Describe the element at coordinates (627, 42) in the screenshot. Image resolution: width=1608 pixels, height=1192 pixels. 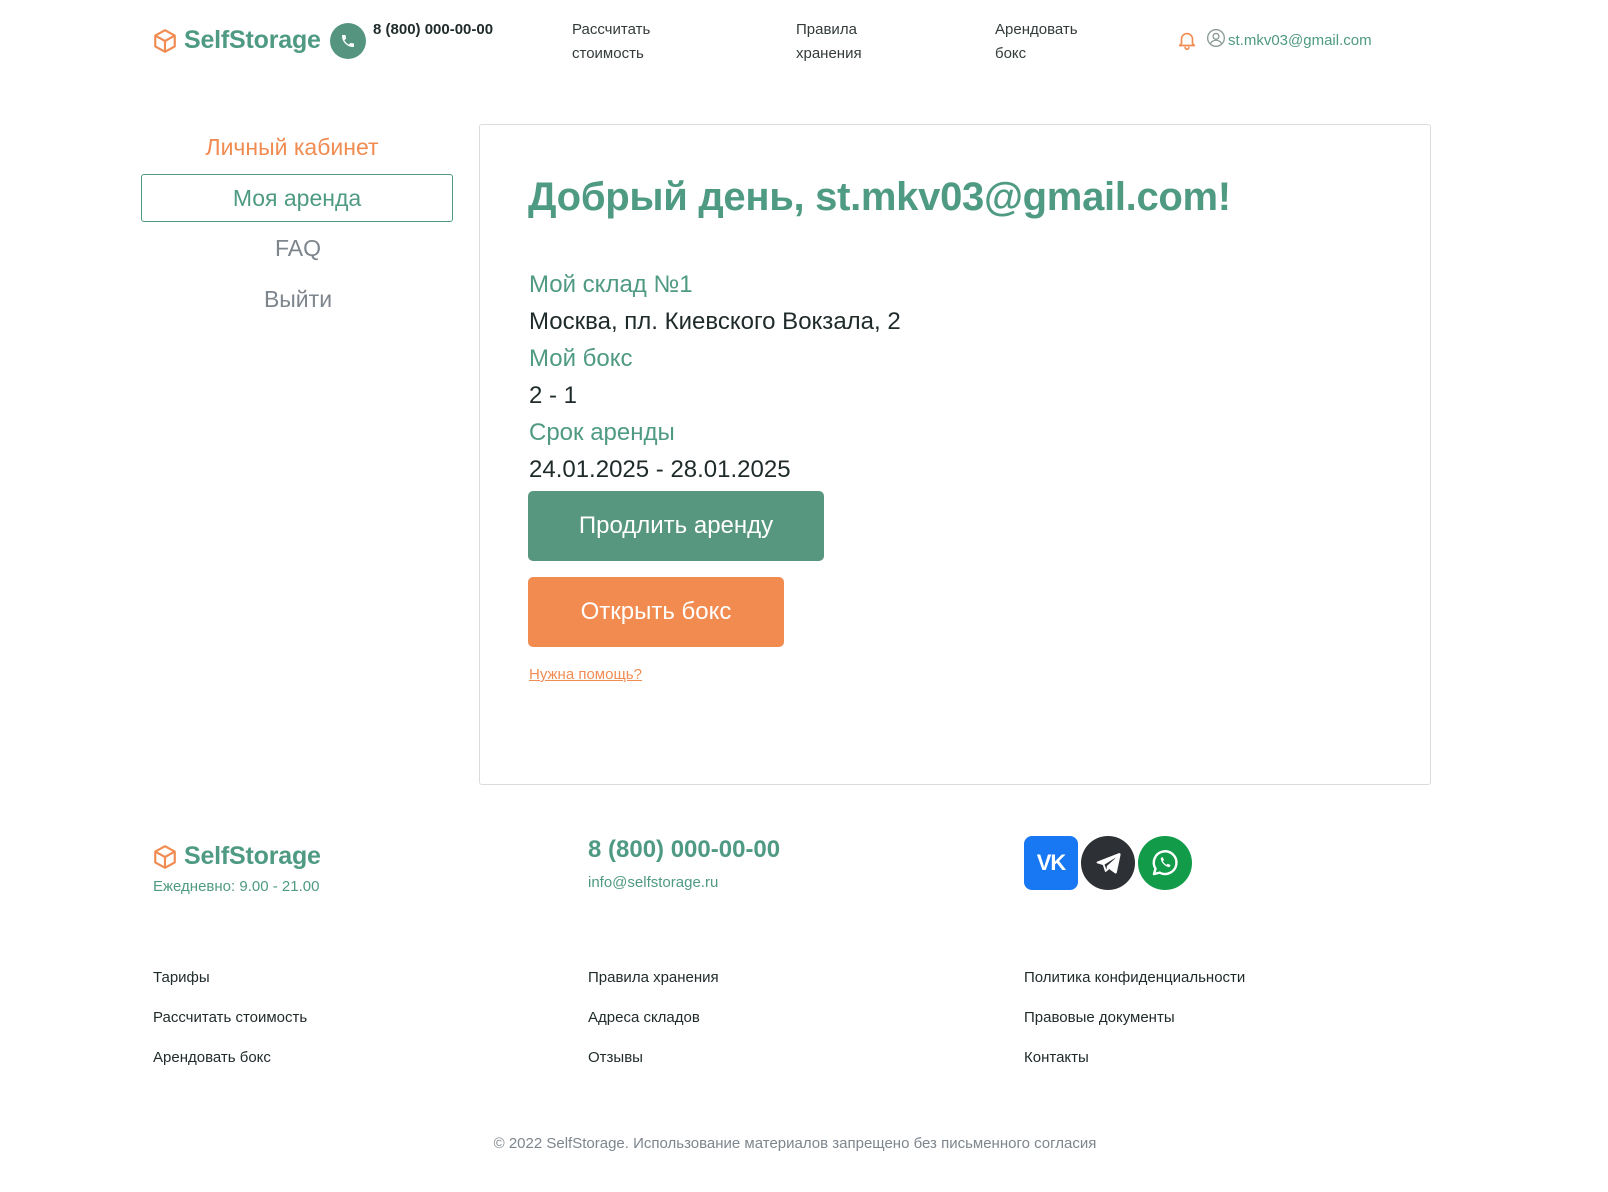
I see `nav-calculate-cost: Рассчитать стоимость` at that location.